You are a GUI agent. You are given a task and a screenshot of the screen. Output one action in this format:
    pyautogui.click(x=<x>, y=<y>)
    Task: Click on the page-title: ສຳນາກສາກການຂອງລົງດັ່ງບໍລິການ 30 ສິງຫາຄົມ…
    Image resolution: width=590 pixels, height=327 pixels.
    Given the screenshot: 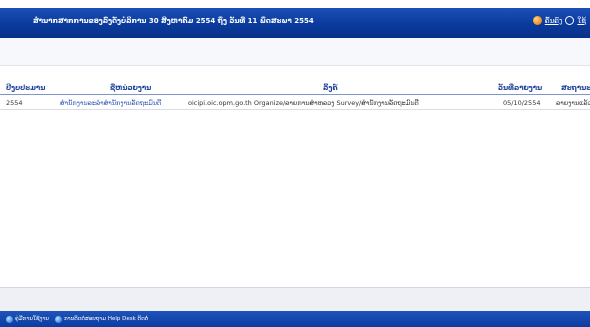 What is the action you would take?
    pyautogui.click(x=173, y=21)
    